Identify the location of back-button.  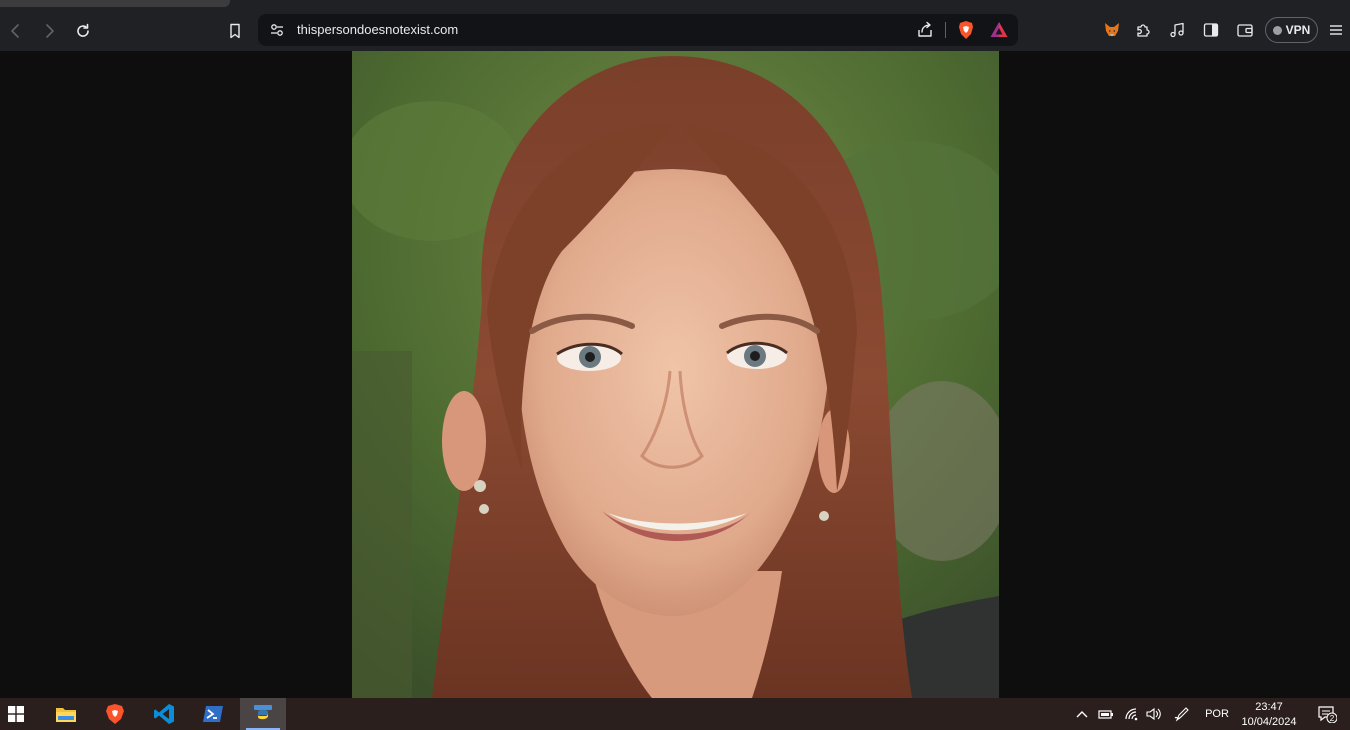
(16, 31).